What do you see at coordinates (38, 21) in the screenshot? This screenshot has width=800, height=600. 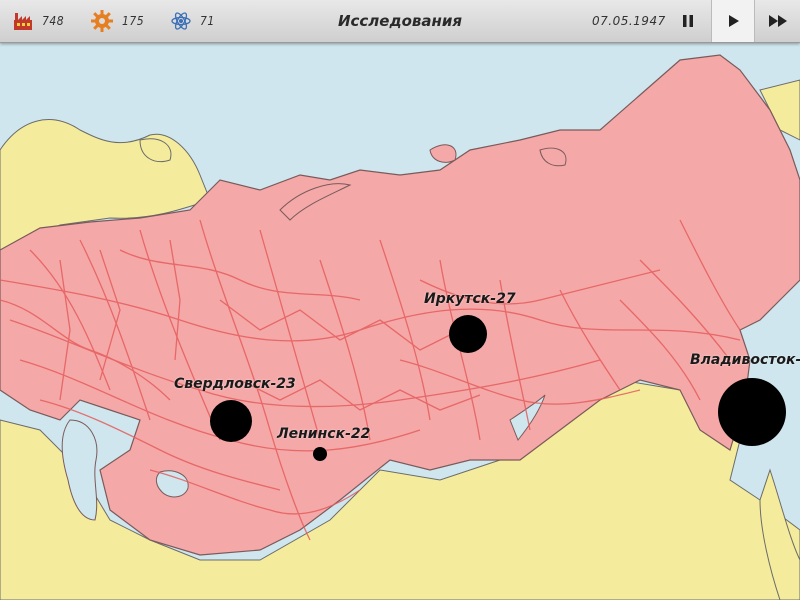 I see `factories-counter: 748` at bounding box center [38, 21].